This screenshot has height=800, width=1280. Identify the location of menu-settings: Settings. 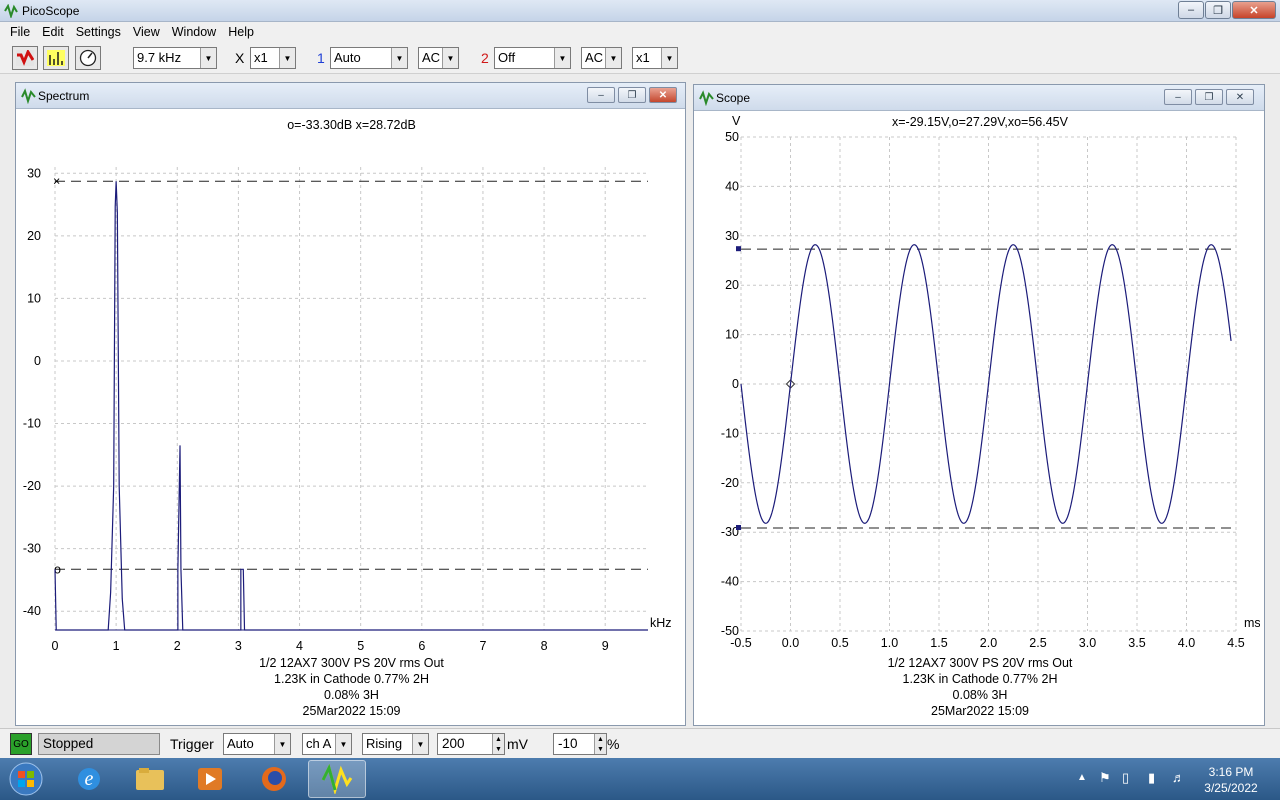
(98, 32).